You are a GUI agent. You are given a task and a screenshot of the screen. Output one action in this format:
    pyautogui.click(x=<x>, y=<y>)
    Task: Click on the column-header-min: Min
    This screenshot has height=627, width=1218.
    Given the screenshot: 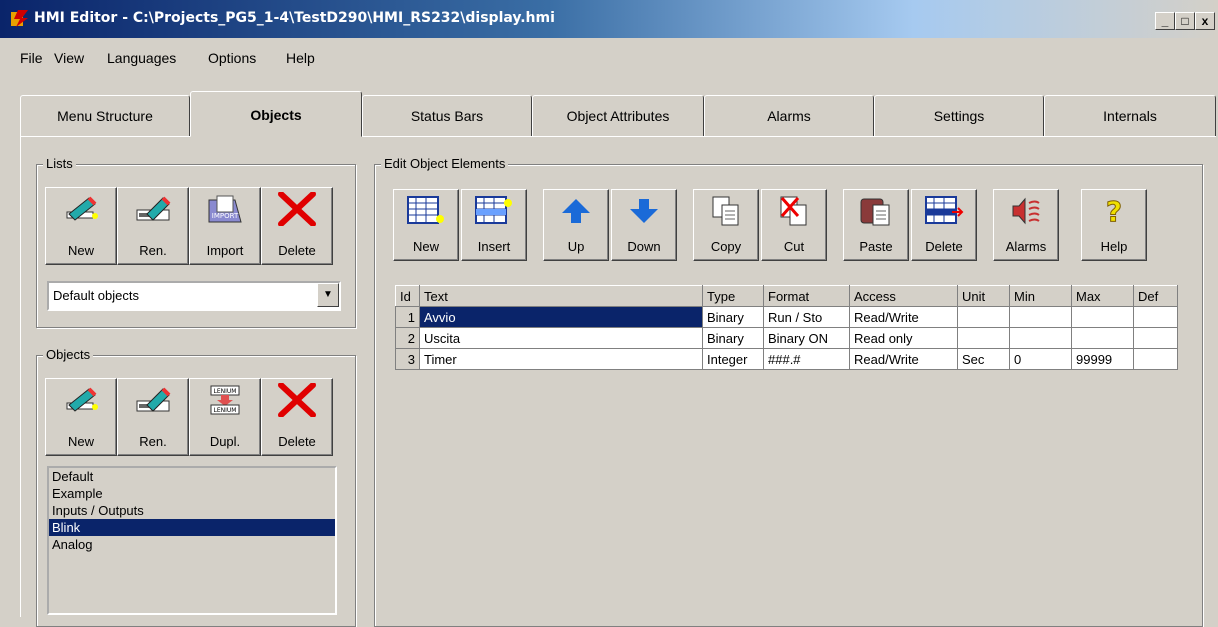 What is the action you would take?
    pyautogui.click(x=1040, y=296)
    